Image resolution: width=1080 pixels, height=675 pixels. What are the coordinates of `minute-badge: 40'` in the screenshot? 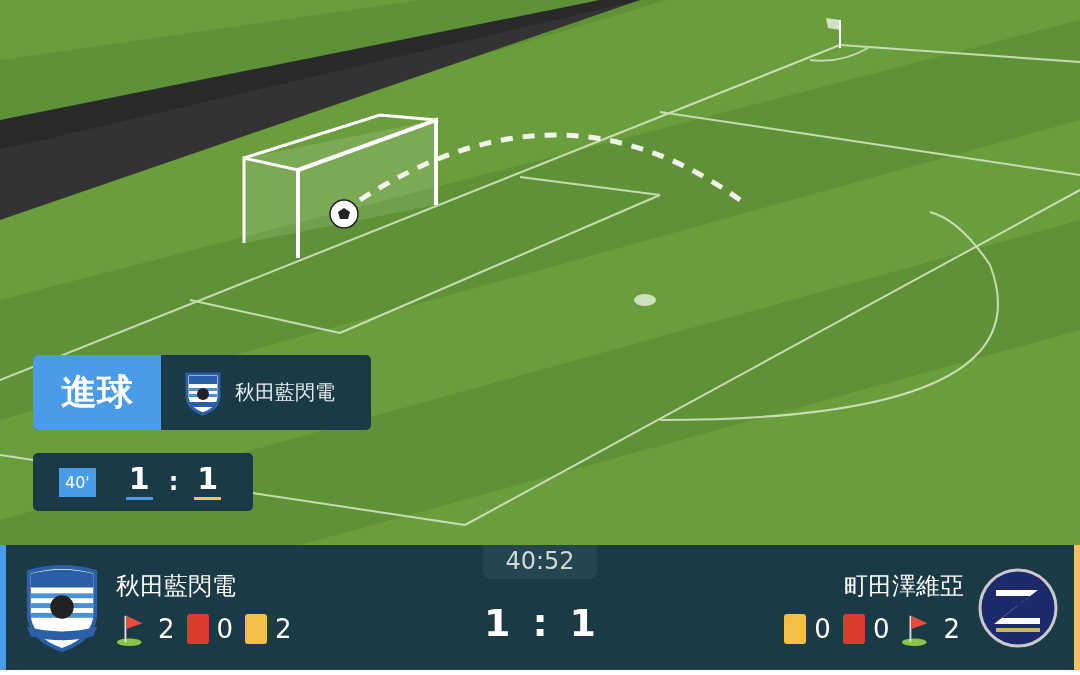 It's located at (77, 482).